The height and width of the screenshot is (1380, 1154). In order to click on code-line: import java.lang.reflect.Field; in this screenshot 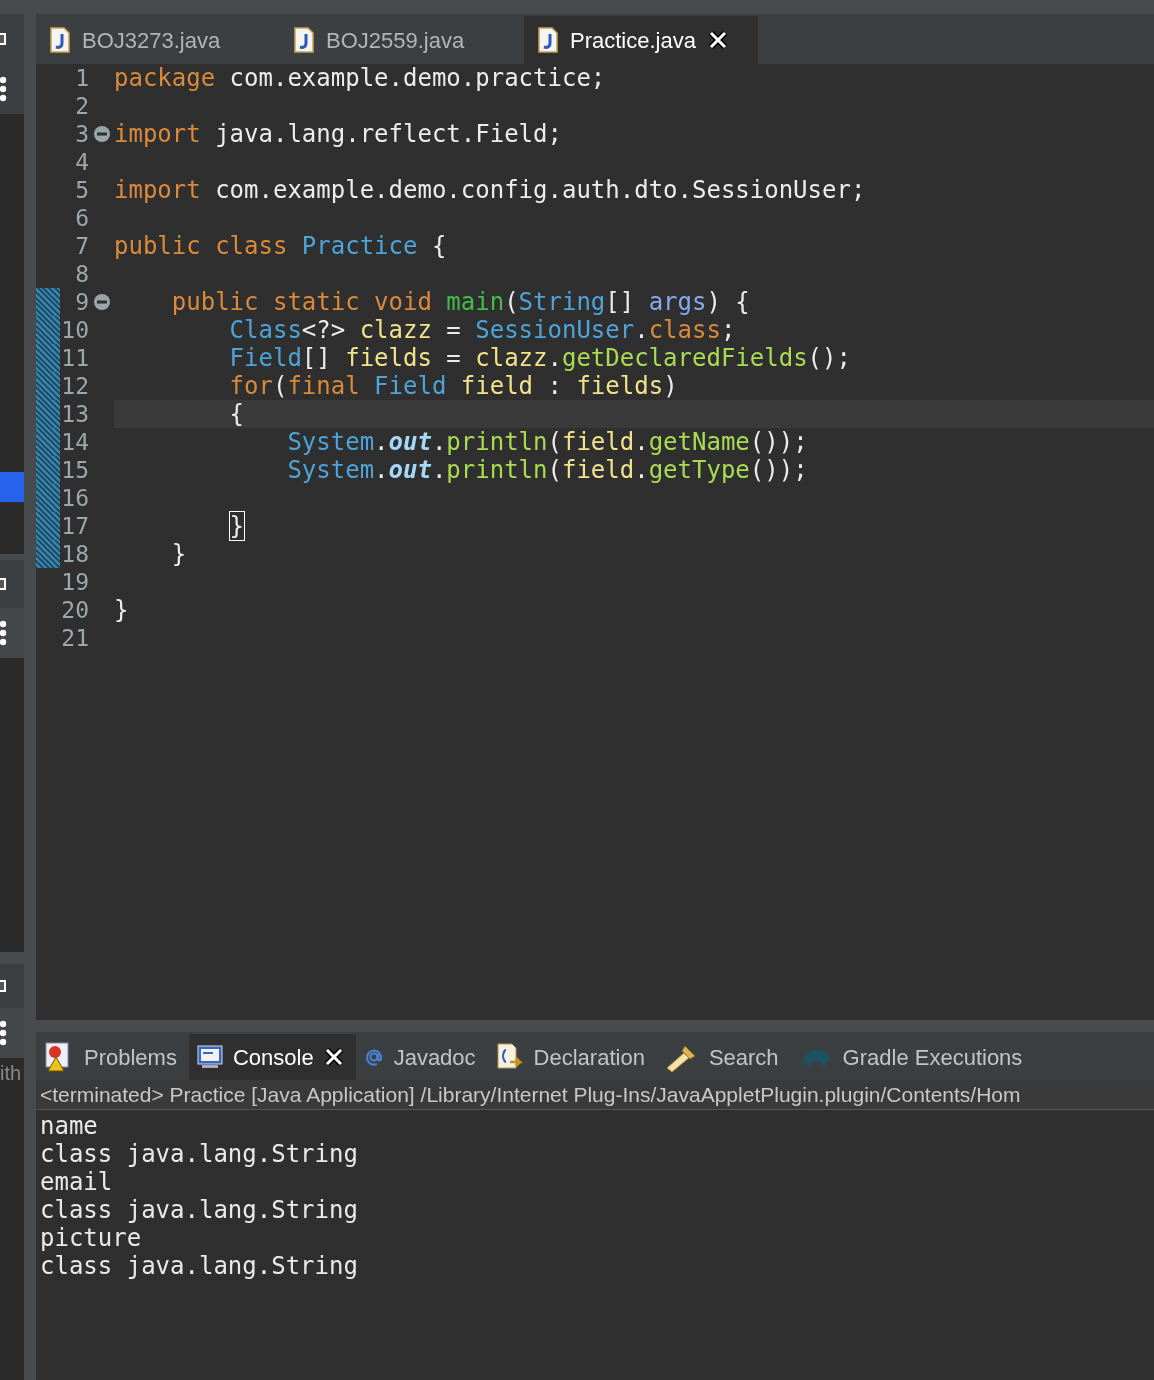, I will do `click(338, 134)`.